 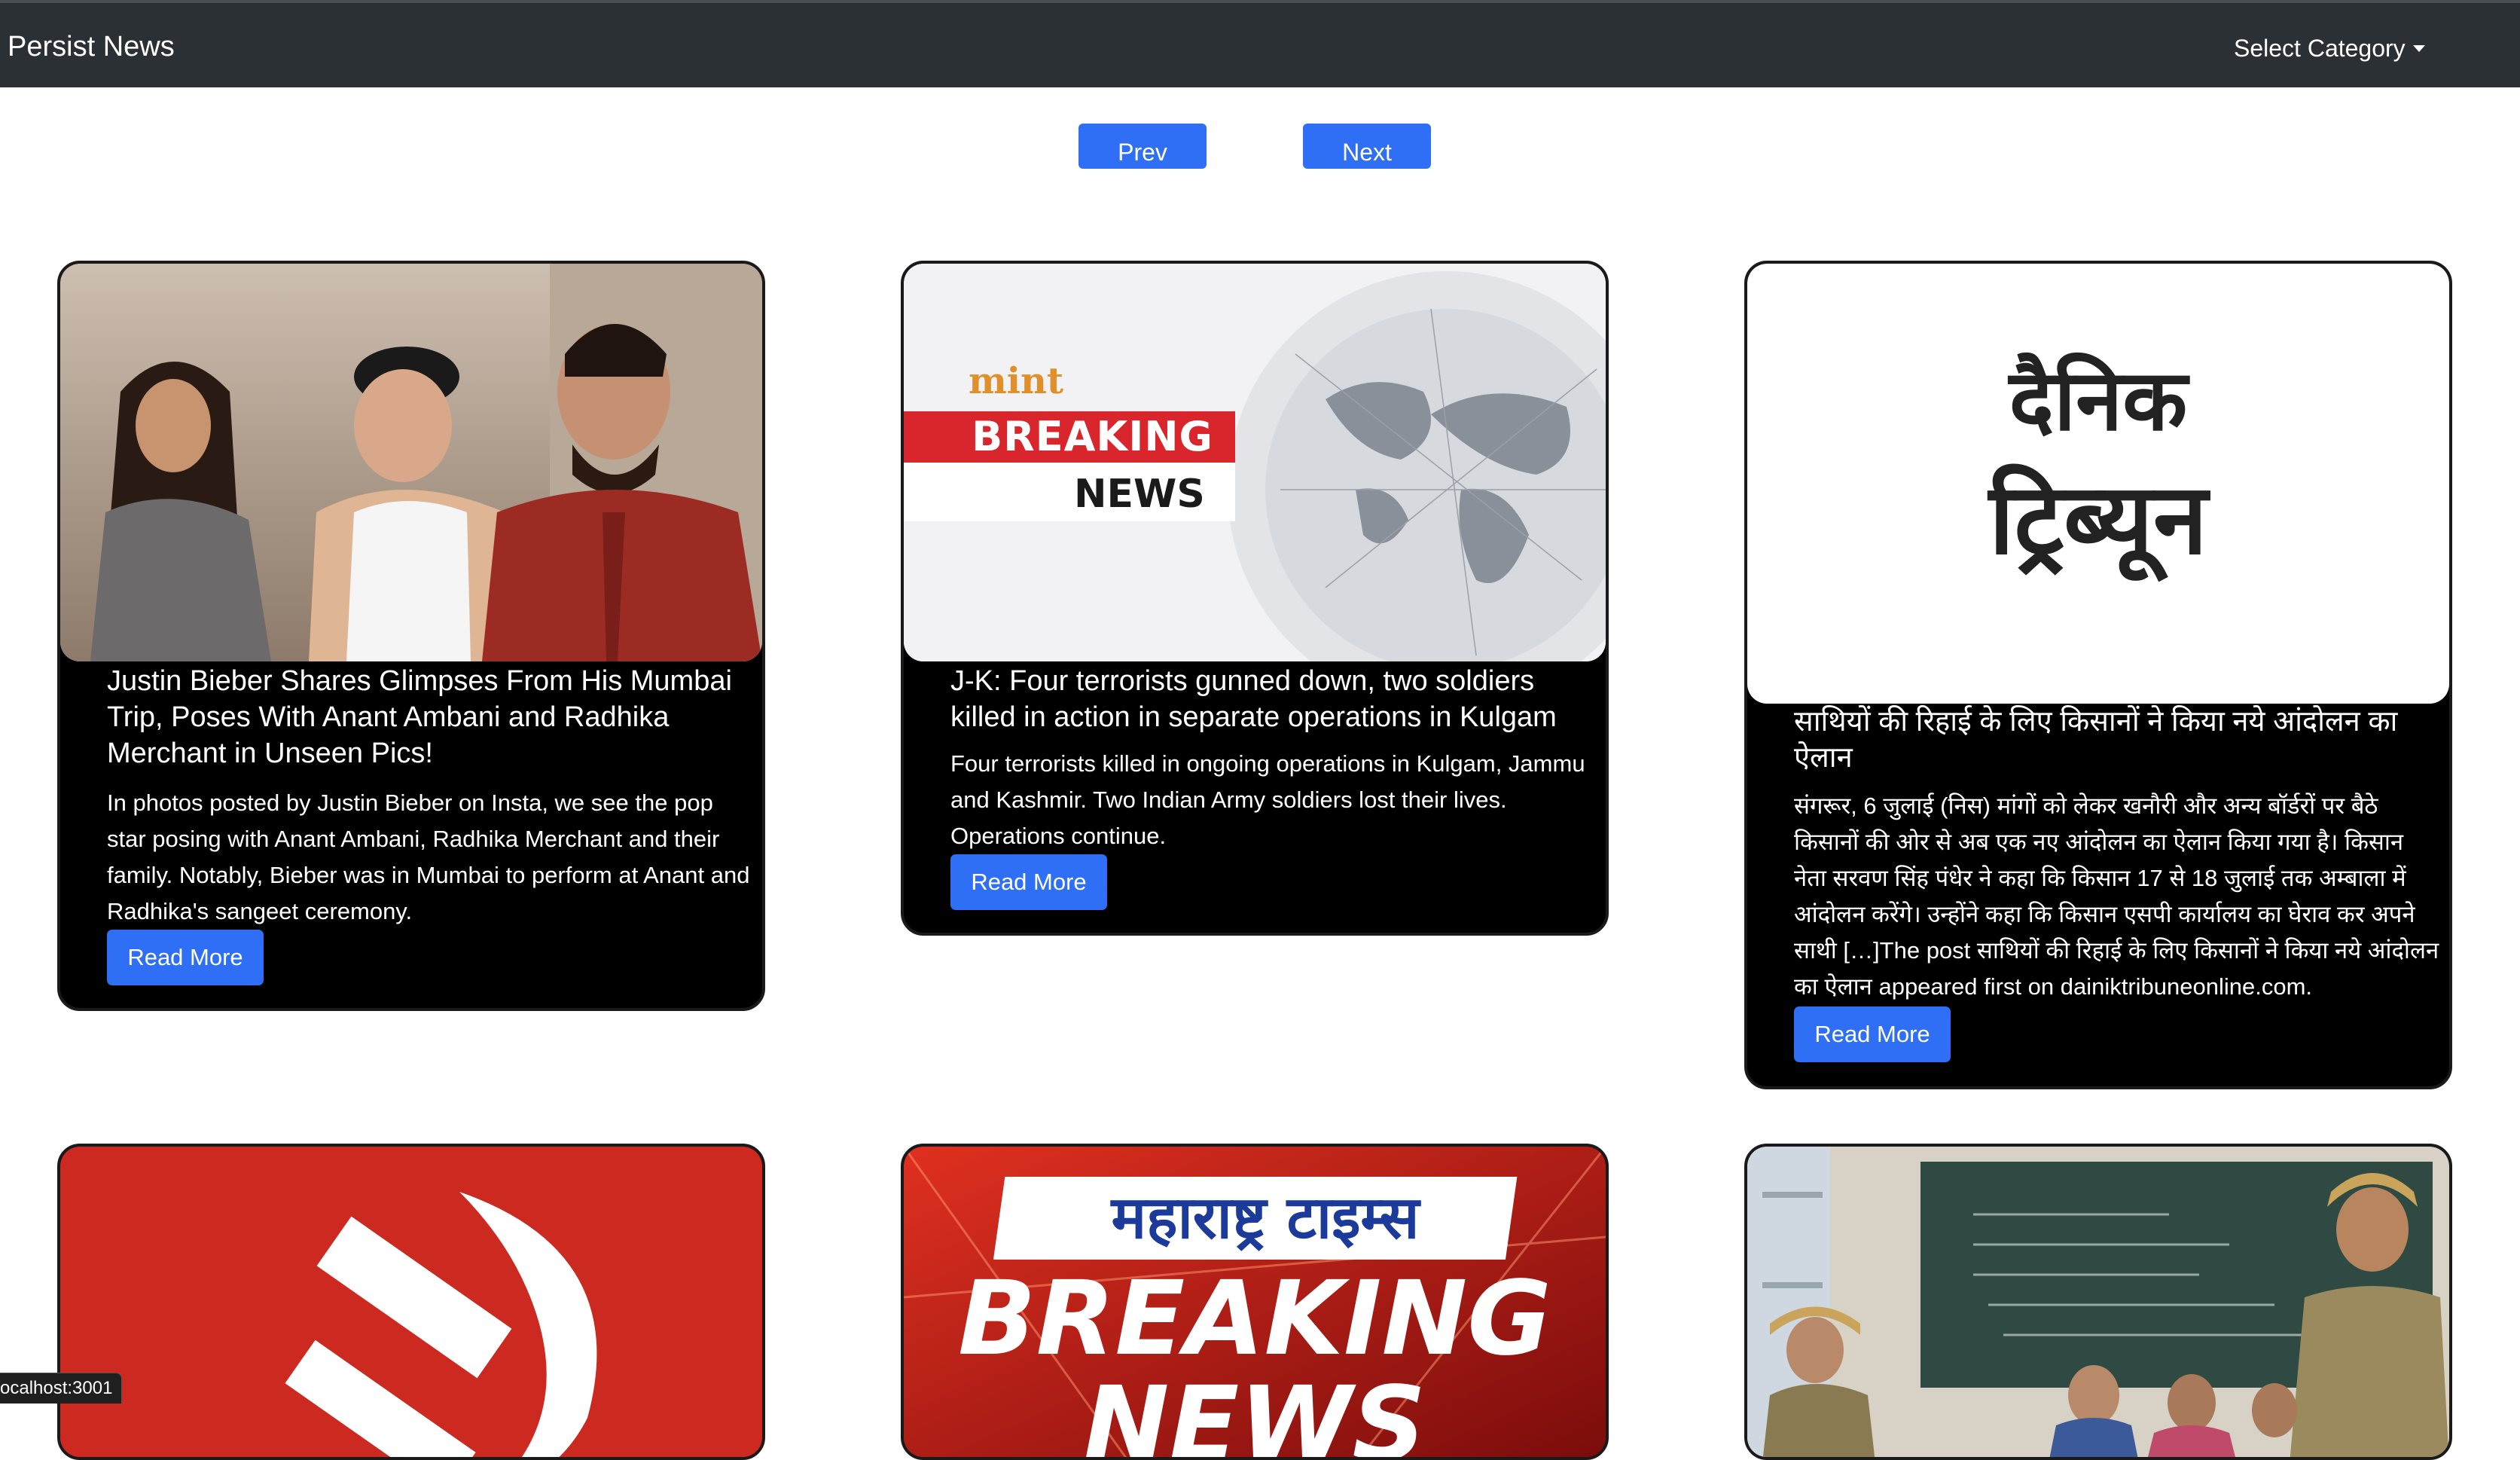 I want to click on link-status-bar: ocalhost:3001, so click(x=61, y=1388).